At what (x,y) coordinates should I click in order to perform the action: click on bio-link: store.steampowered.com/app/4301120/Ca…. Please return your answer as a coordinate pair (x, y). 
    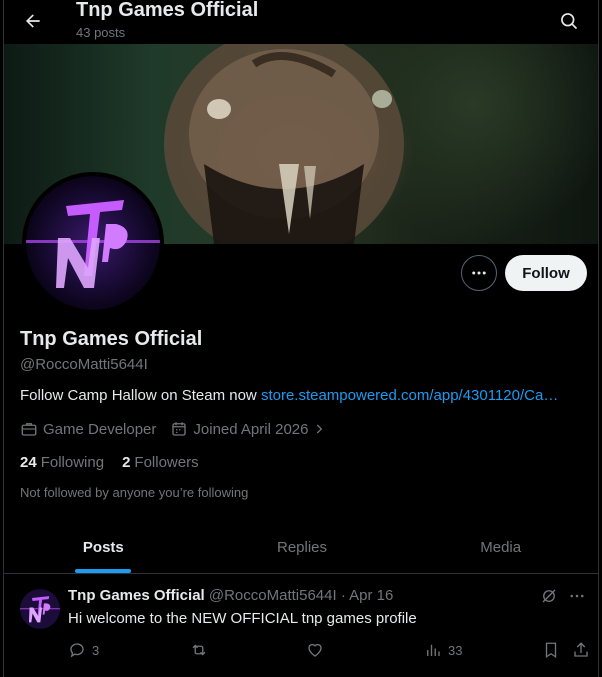
    Looking at the image, I should click on (409, 395).